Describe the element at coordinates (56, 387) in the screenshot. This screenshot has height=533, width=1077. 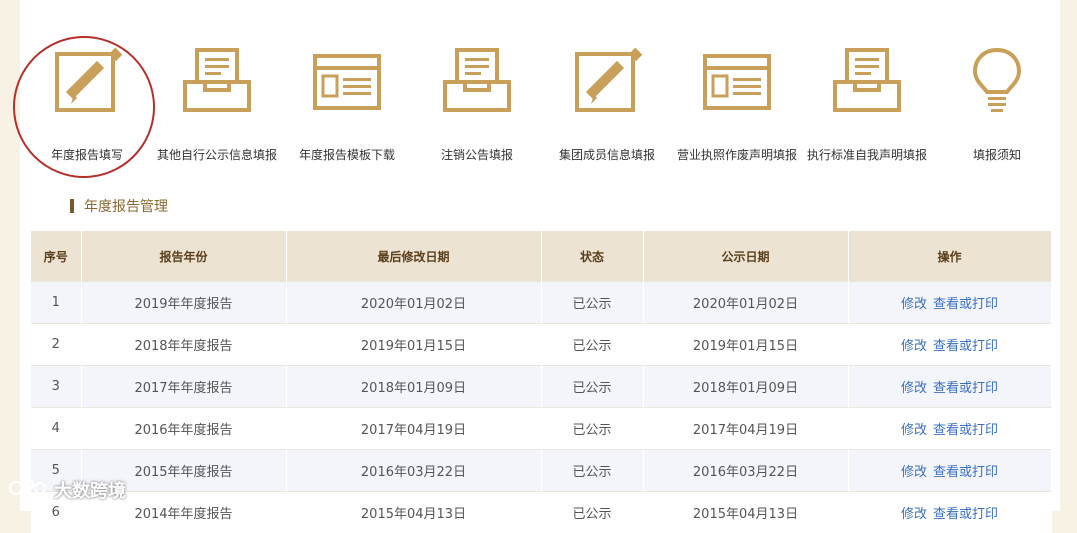
I see `cell-no: 3` at that location.